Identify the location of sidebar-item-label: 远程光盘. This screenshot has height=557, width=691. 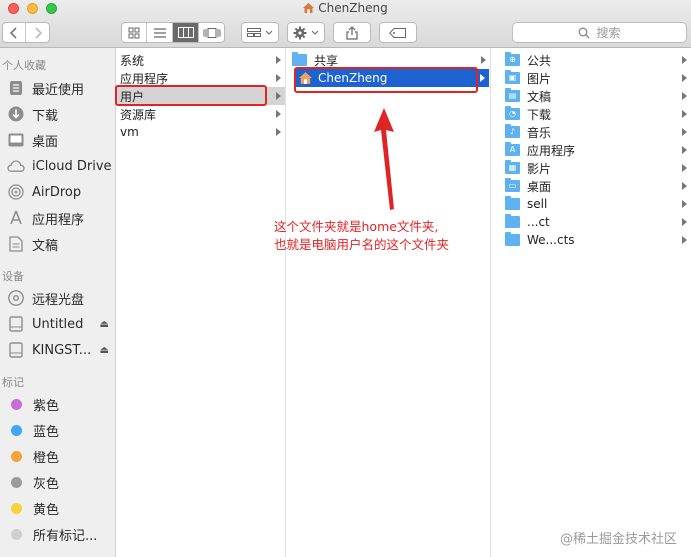
(58, 300).